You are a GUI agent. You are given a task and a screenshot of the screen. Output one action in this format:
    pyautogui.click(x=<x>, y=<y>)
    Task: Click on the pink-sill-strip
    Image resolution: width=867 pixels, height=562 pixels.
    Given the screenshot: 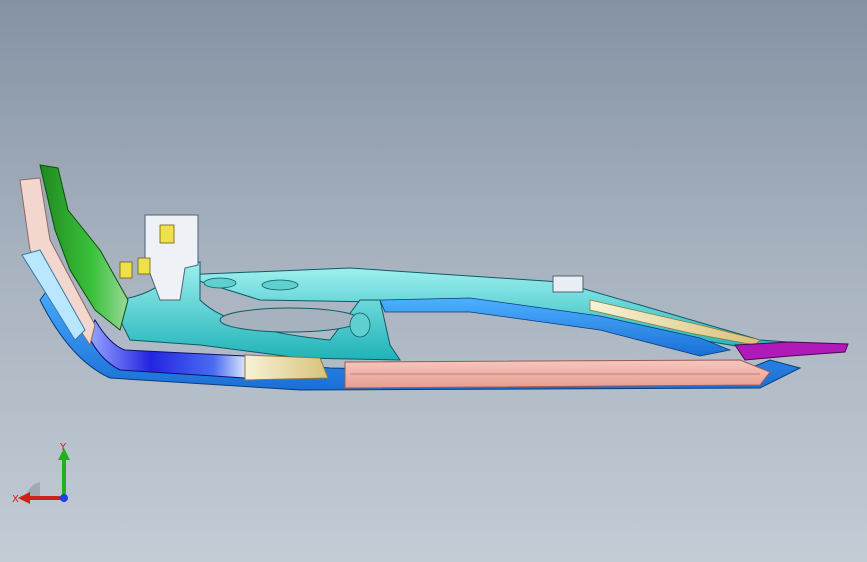 What is the action you would take?
    pyautogui.click(x=557, y=374)
    